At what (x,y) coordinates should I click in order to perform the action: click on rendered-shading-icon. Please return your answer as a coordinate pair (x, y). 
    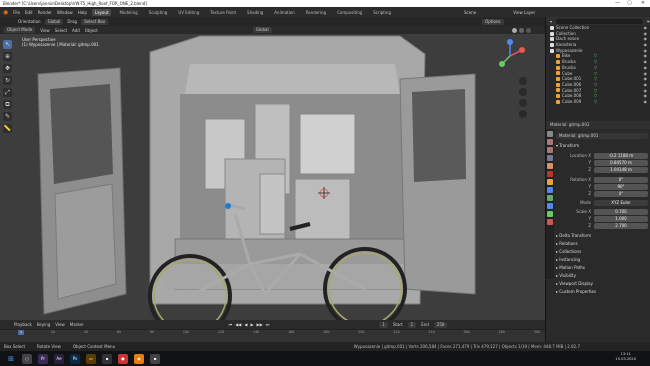
    Looking at the image, I should click on (528, 30).